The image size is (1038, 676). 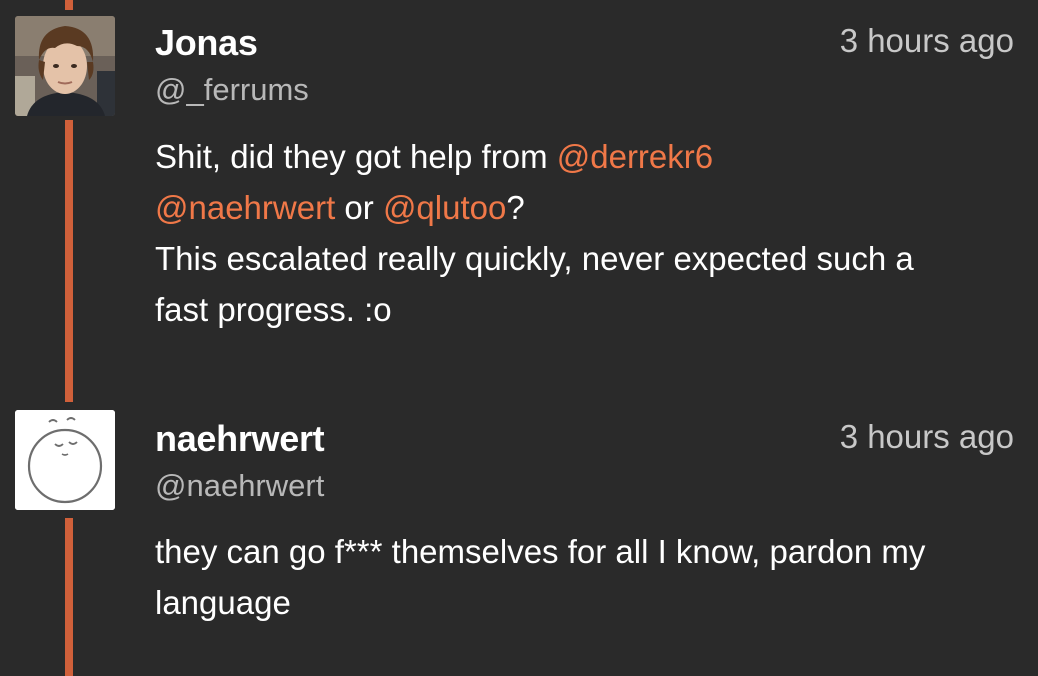 What do you see at coordinates (240, 439) in the screenshot?
I see `author-name: naehrwert` at bounding box center [240, 439].